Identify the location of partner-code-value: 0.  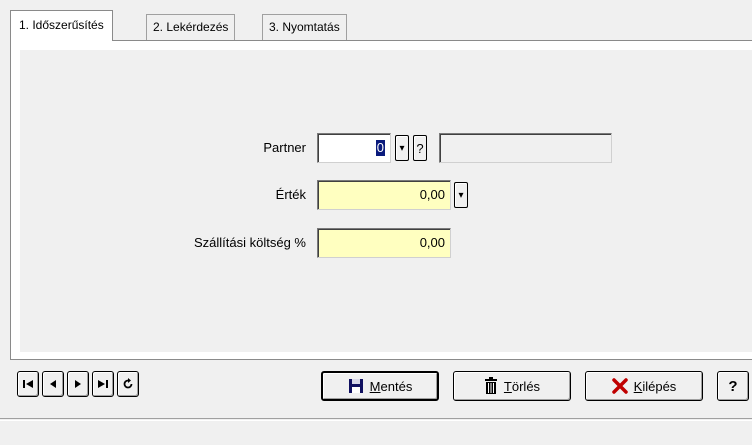
(380, 148).